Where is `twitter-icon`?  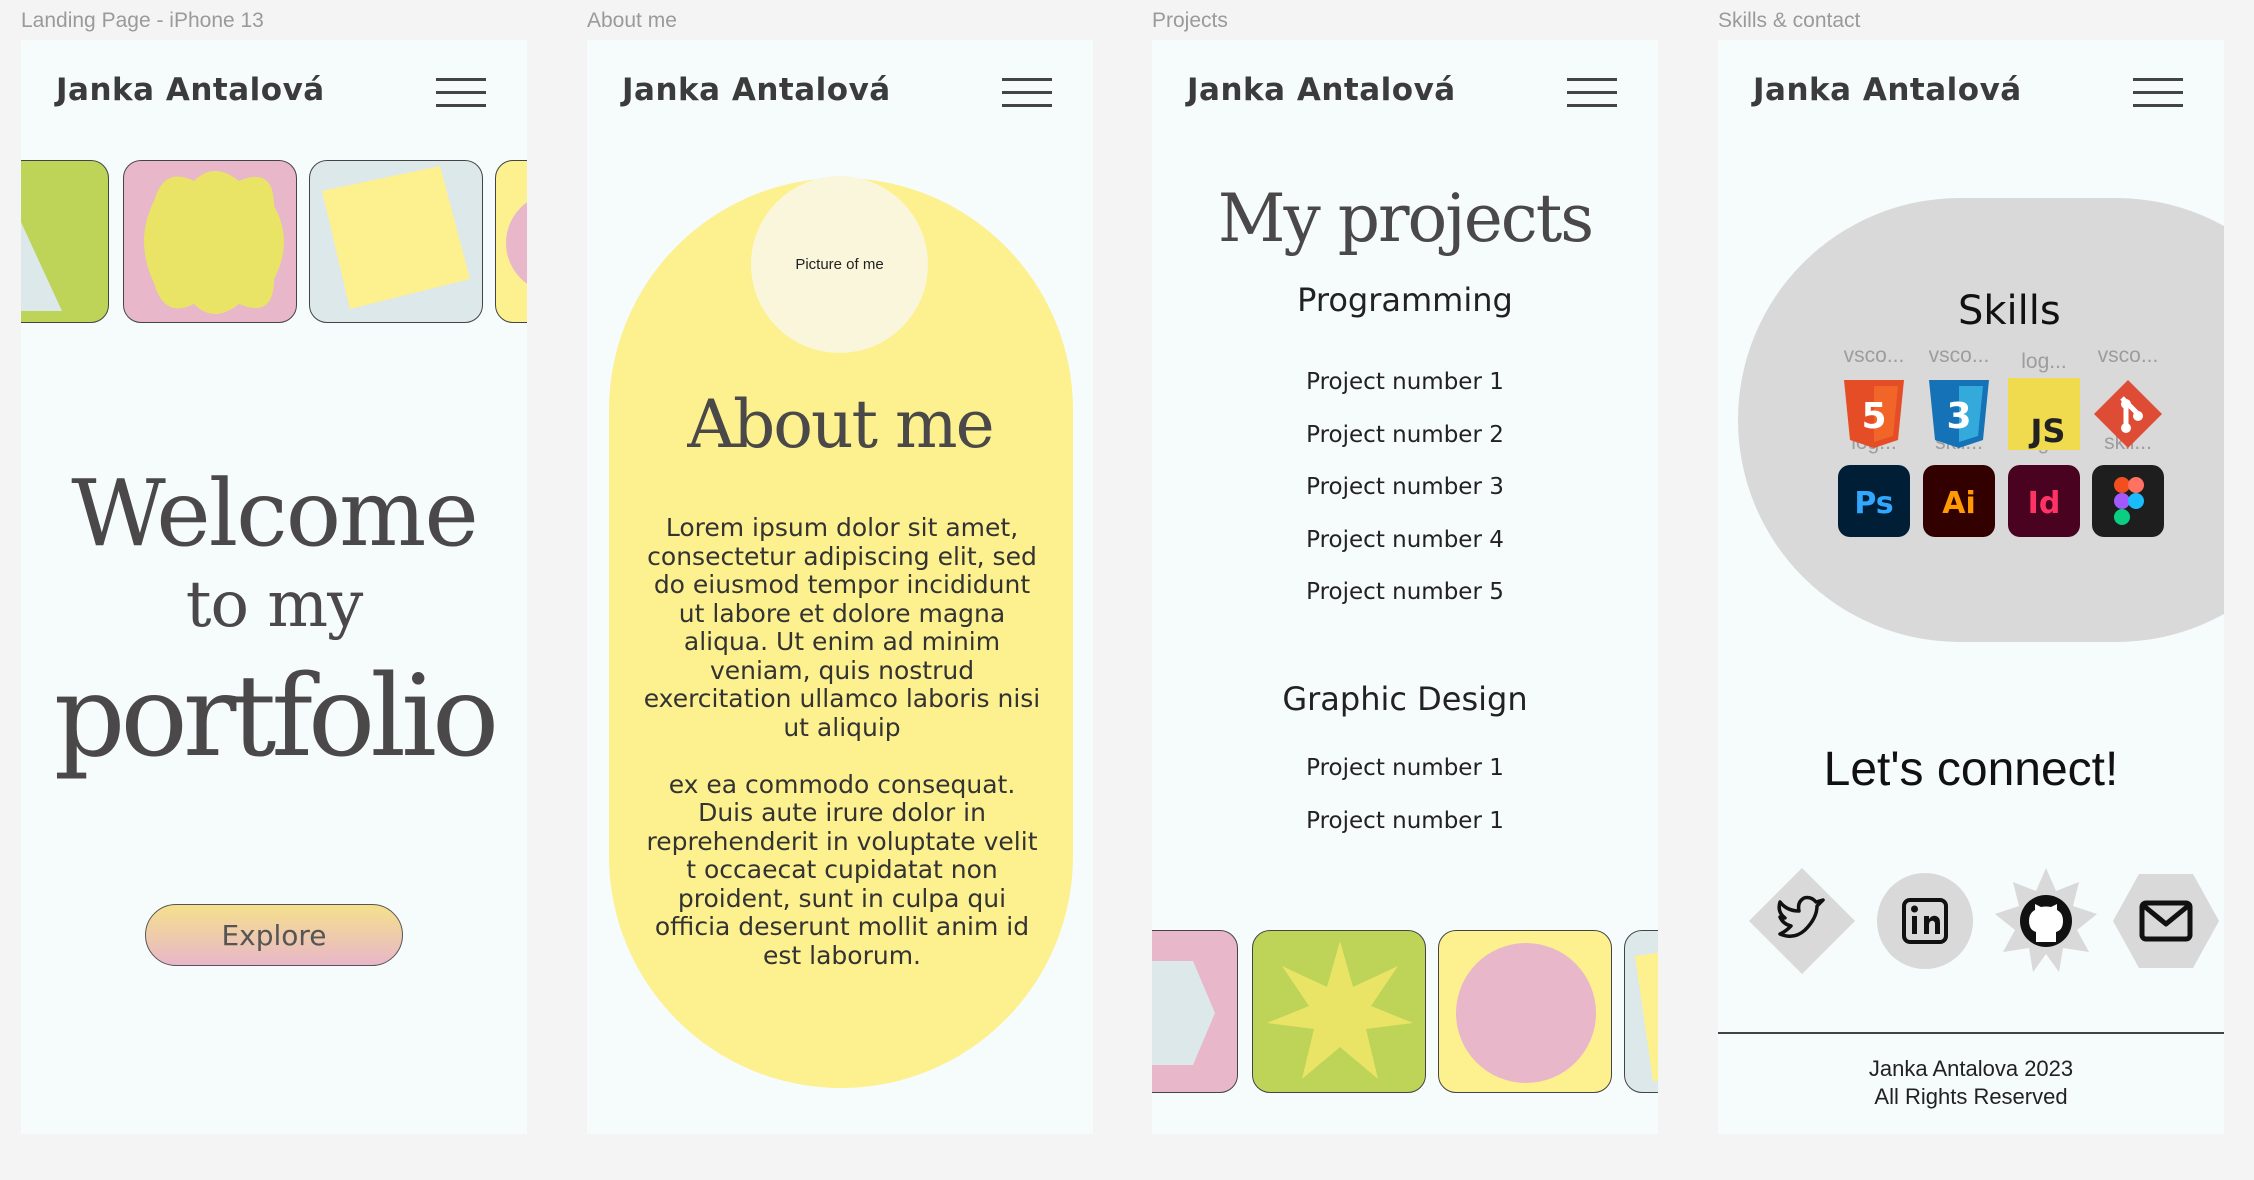
twitter-icon is located at coordinates (1802, 921).